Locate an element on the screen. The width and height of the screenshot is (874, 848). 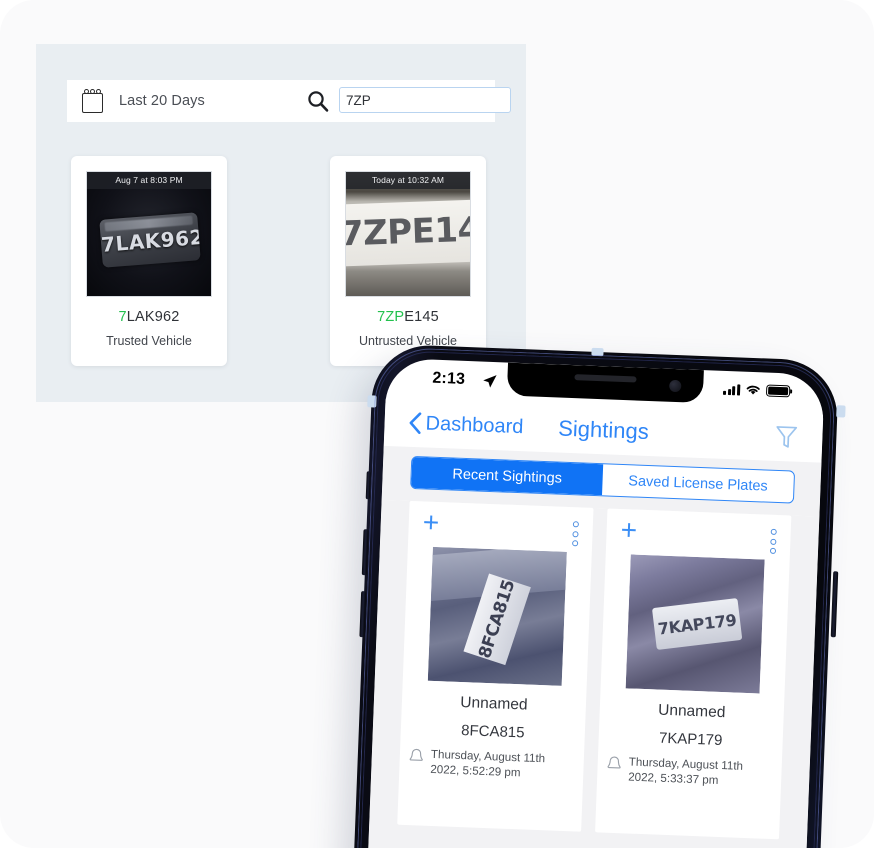
sighting-timestamp-row: Thursday, August 11th 2022, 5:52:29 pm is located at coordinates (491, 764).